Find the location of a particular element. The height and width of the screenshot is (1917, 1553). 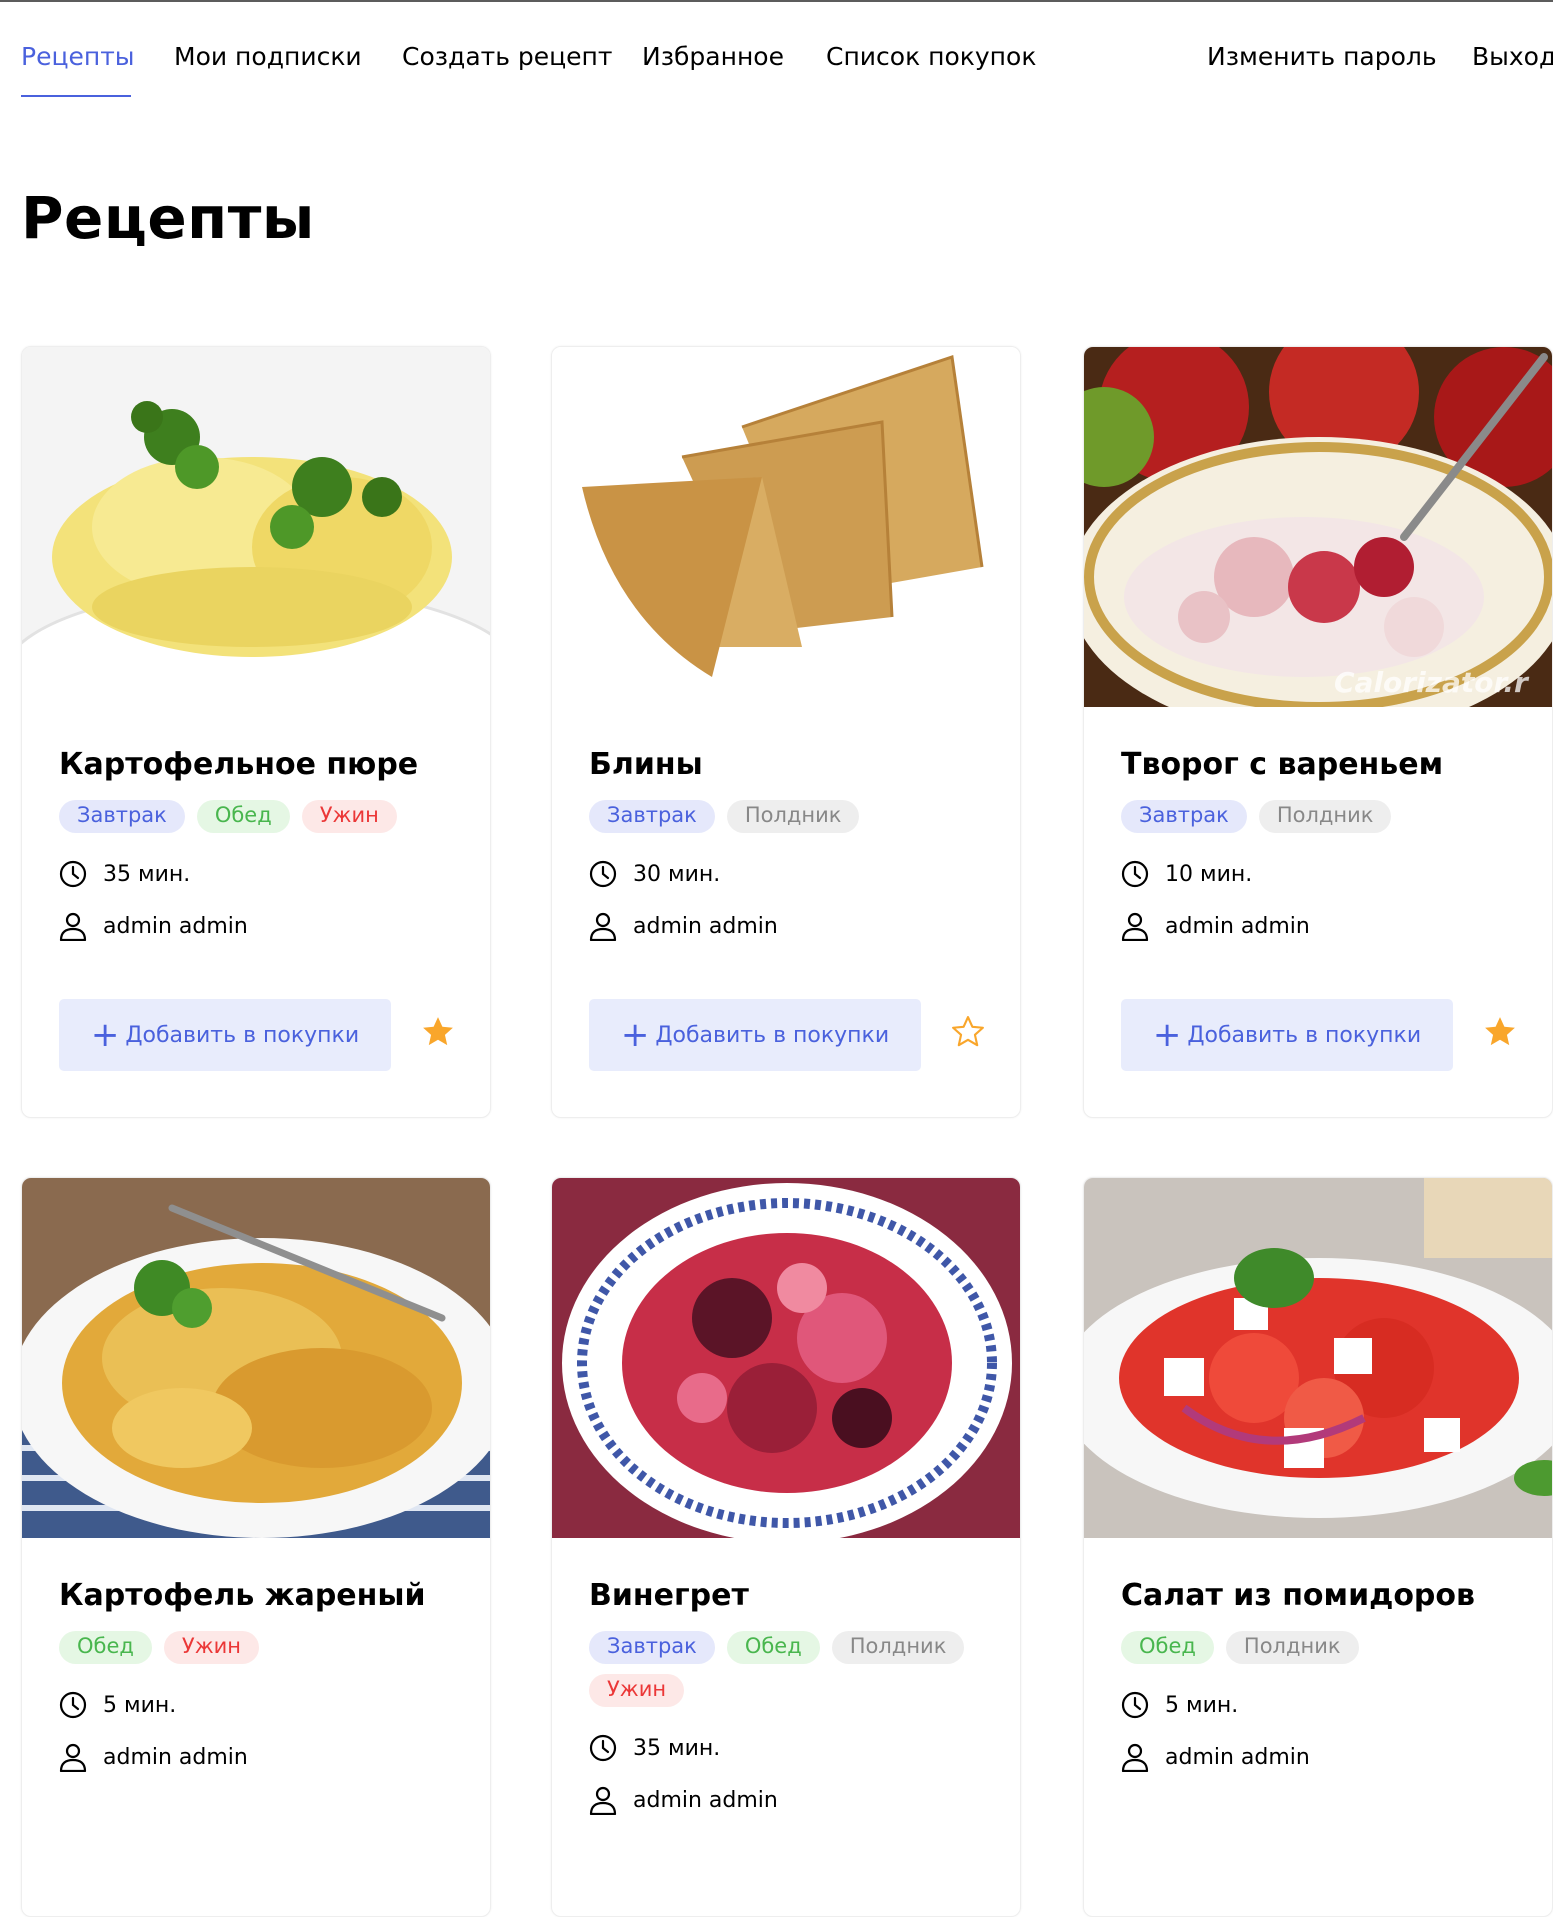

tag-list: Обед Полдник is located at coordinates (1321, 1647).